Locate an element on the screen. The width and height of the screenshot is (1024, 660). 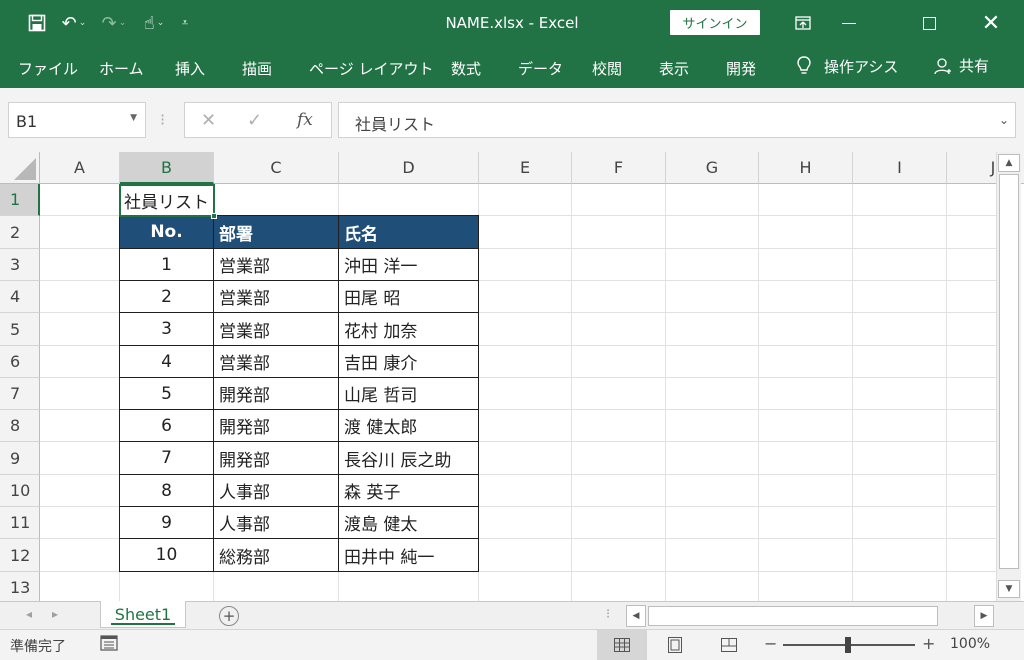
row-header-12: 12 is located at coordinates (20, 555).